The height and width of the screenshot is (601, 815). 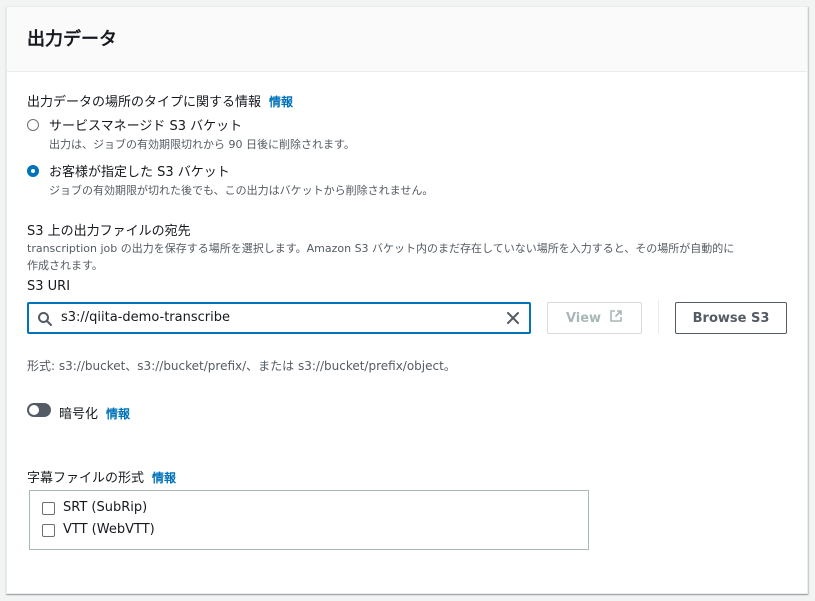 I want to click on location-type-label-row: 出力データの場所のタイプに関する情報 情報, so click(x=160, y=100).